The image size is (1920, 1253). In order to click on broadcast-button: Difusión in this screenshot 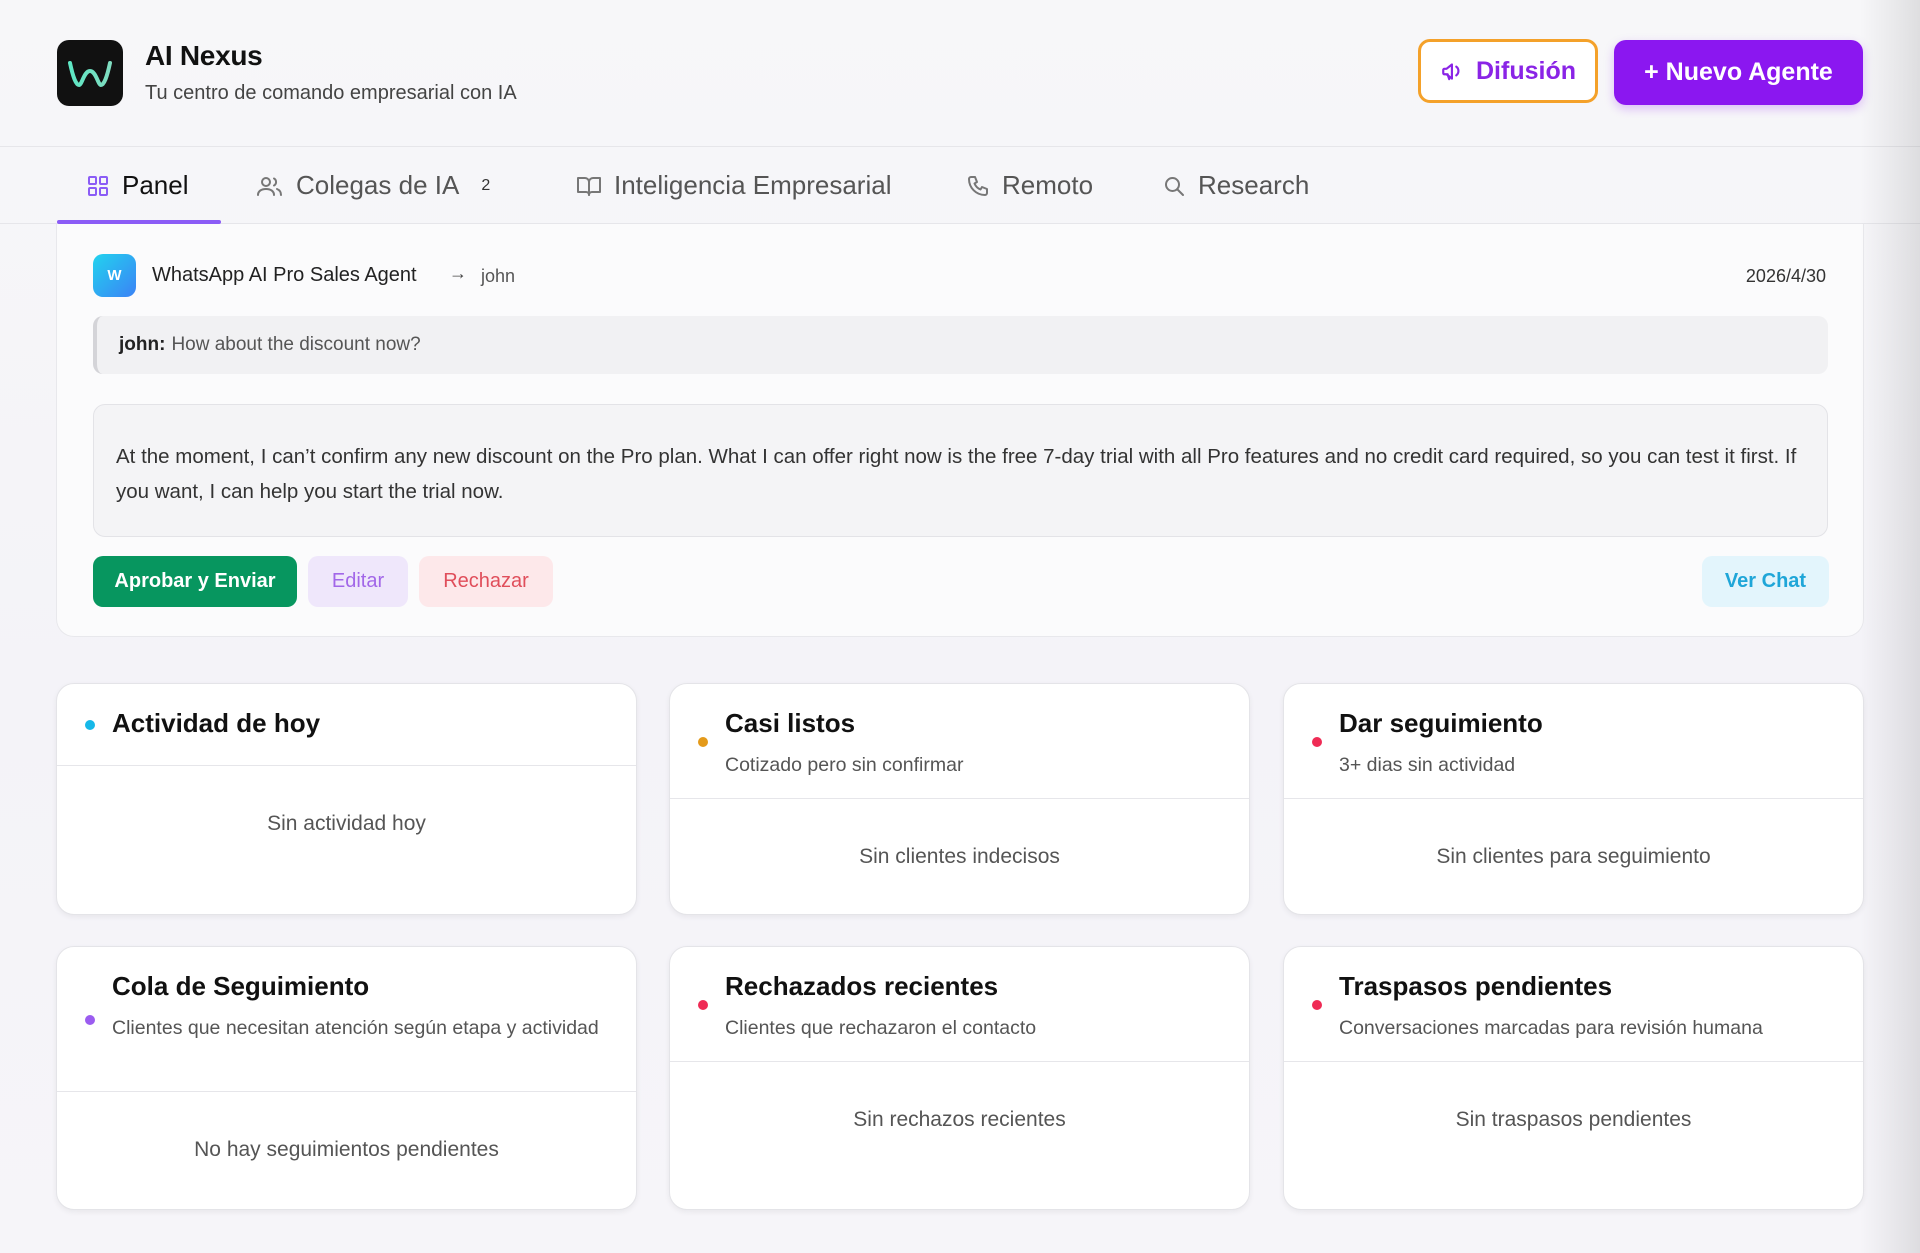, I will do `click(1508, 71)`.